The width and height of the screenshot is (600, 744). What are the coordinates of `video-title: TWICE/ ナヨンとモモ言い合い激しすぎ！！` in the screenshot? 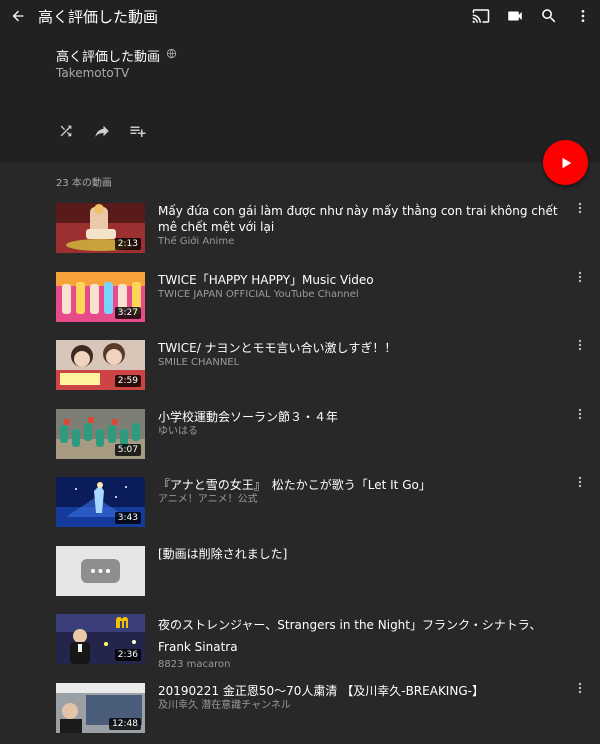 It's located at (360, 348).